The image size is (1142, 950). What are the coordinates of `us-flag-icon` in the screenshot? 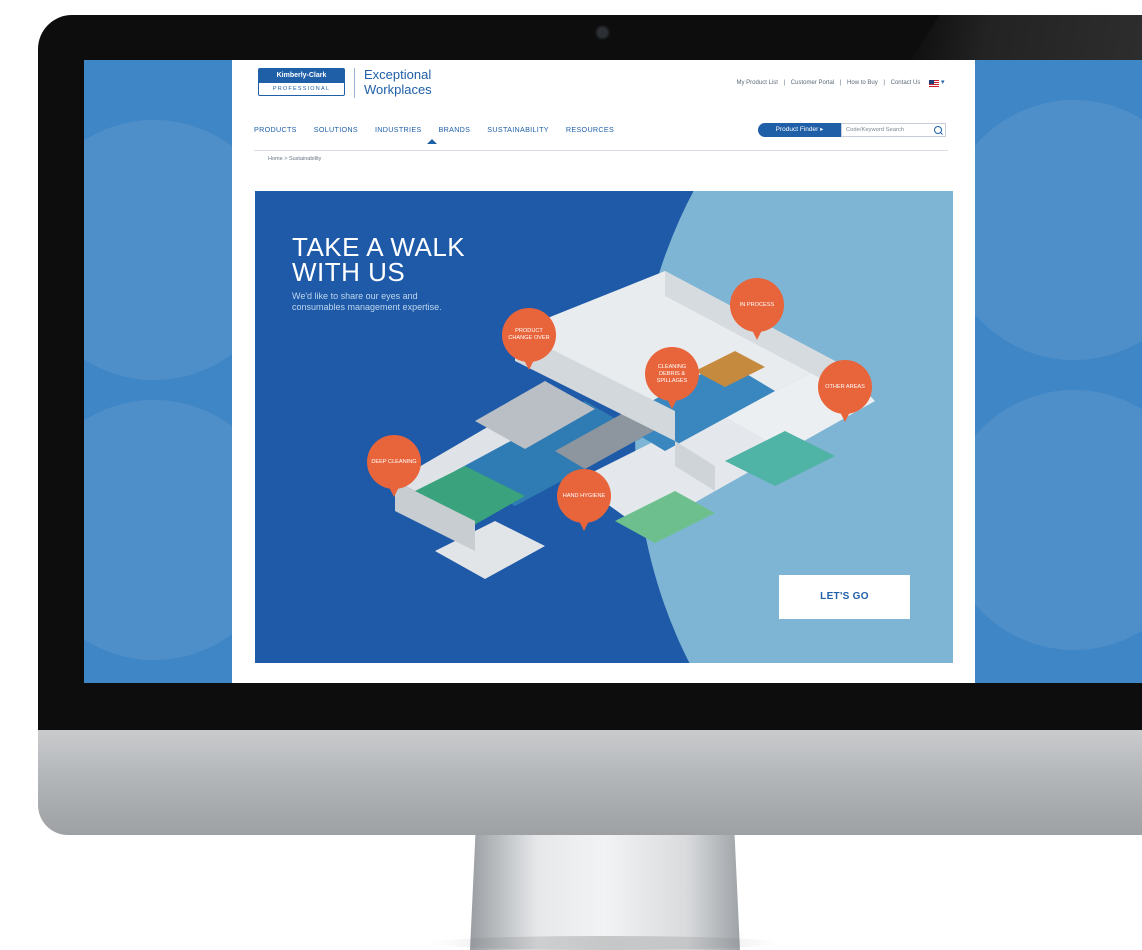 It's located at (934, 83).